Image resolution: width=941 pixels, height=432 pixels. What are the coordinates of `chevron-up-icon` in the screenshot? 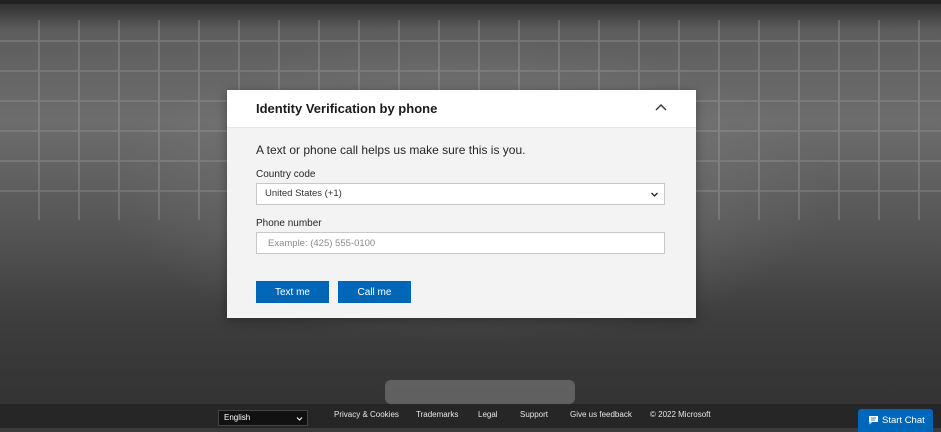 It's located at (661, 107).